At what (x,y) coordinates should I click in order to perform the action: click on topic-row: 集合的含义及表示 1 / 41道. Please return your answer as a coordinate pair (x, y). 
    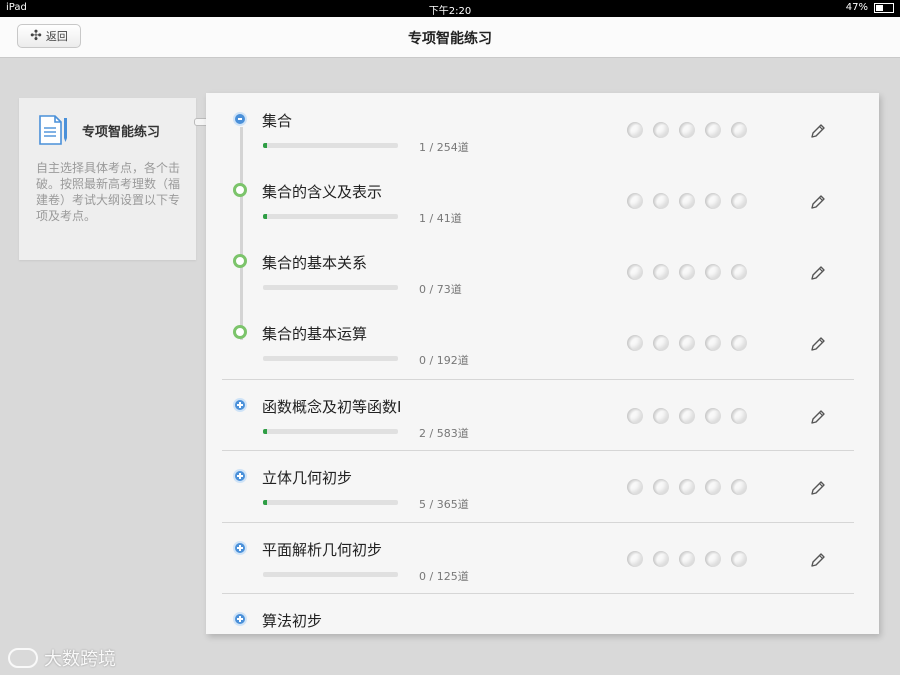
    Looking at the image, I should click on (542, 199).